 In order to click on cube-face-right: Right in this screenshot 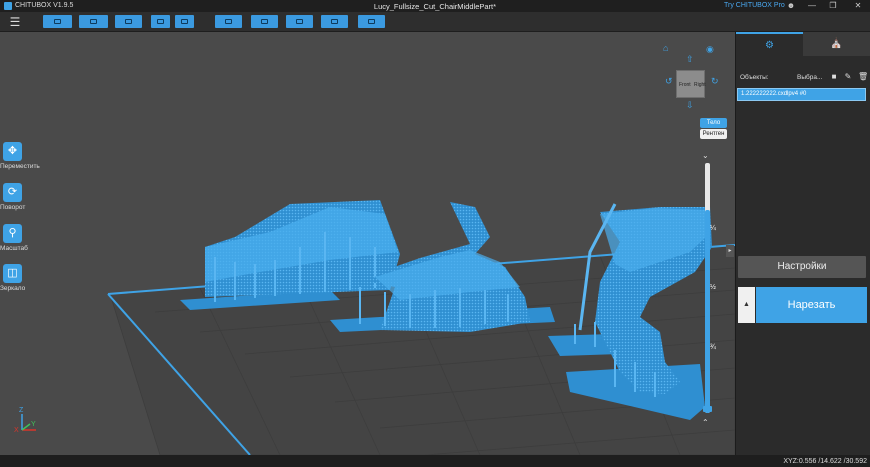, I will do `click(700, 85)`.